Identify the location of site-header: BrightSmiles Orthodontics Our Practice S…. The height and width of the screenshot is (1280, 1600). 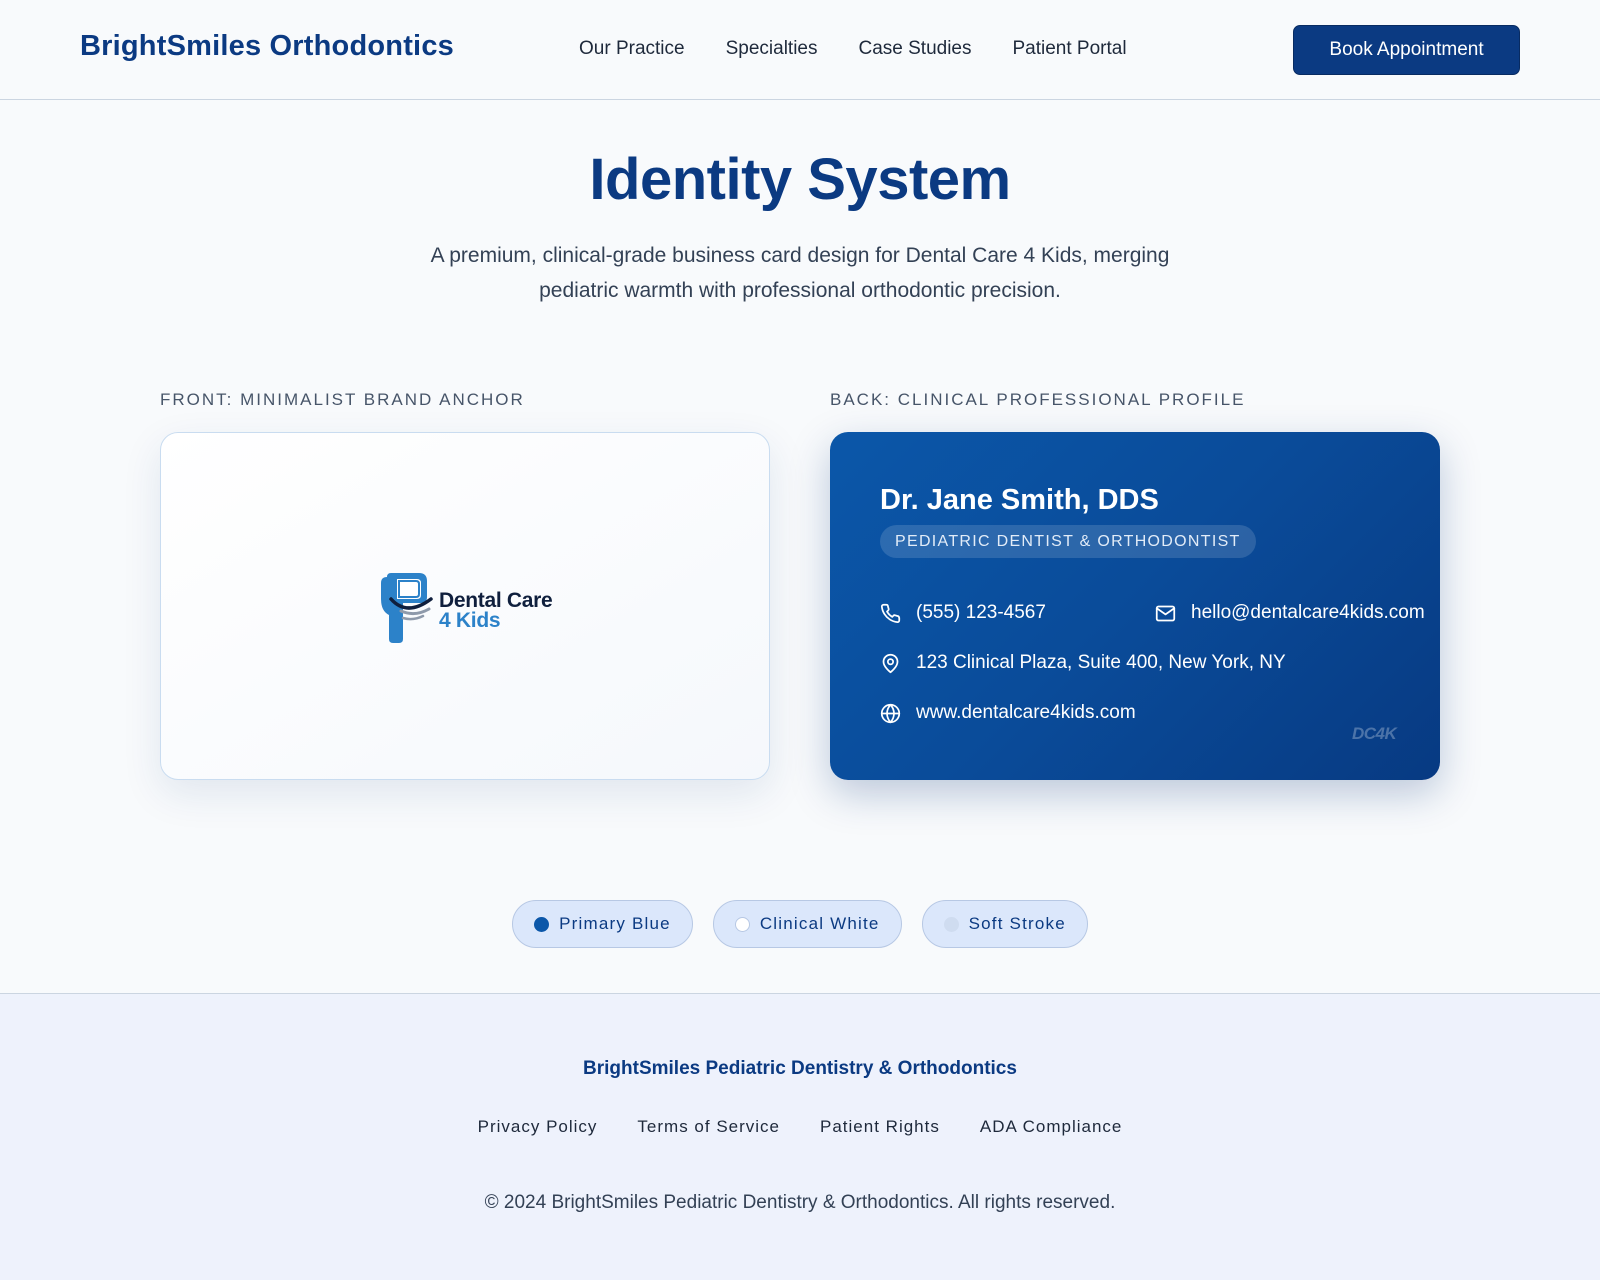
(800, 50).